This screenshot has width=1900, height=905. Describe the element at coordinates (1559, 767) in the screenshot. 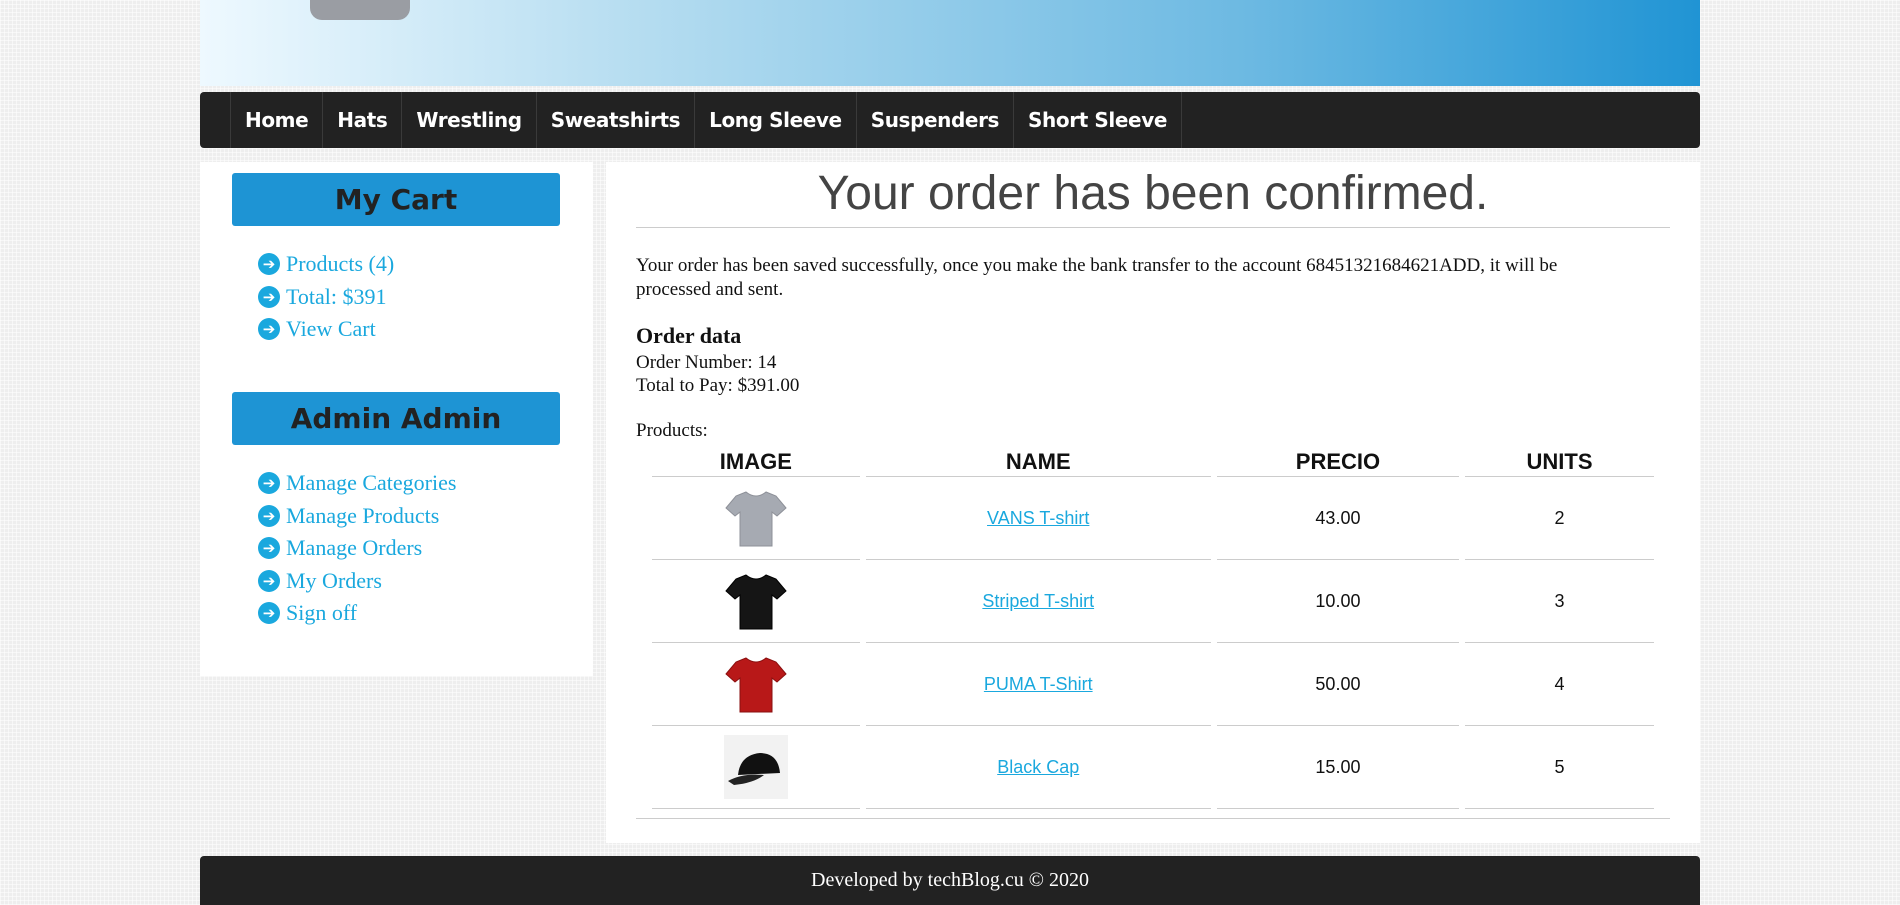

I see `units-cell: 5` at that location.